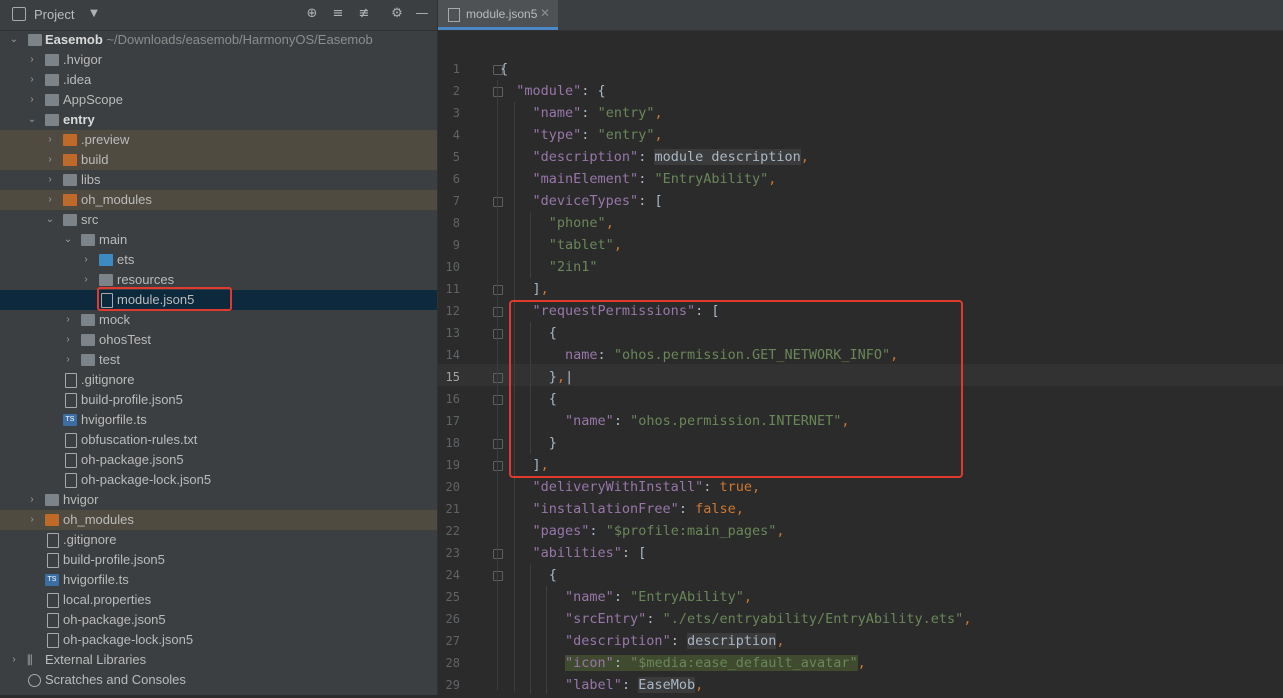 The image size is (1283, 698). Describe the element at coordinates (218, 140) in the screenshot. I see `tree-item-preview: › .preview` at that location.